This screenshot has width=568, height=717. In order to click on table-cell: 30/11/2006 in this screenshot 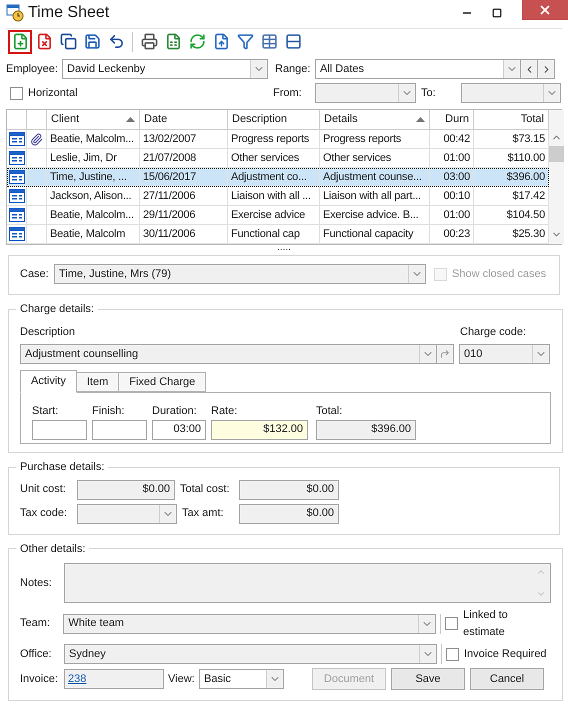, I will do `click(184, 234)`.